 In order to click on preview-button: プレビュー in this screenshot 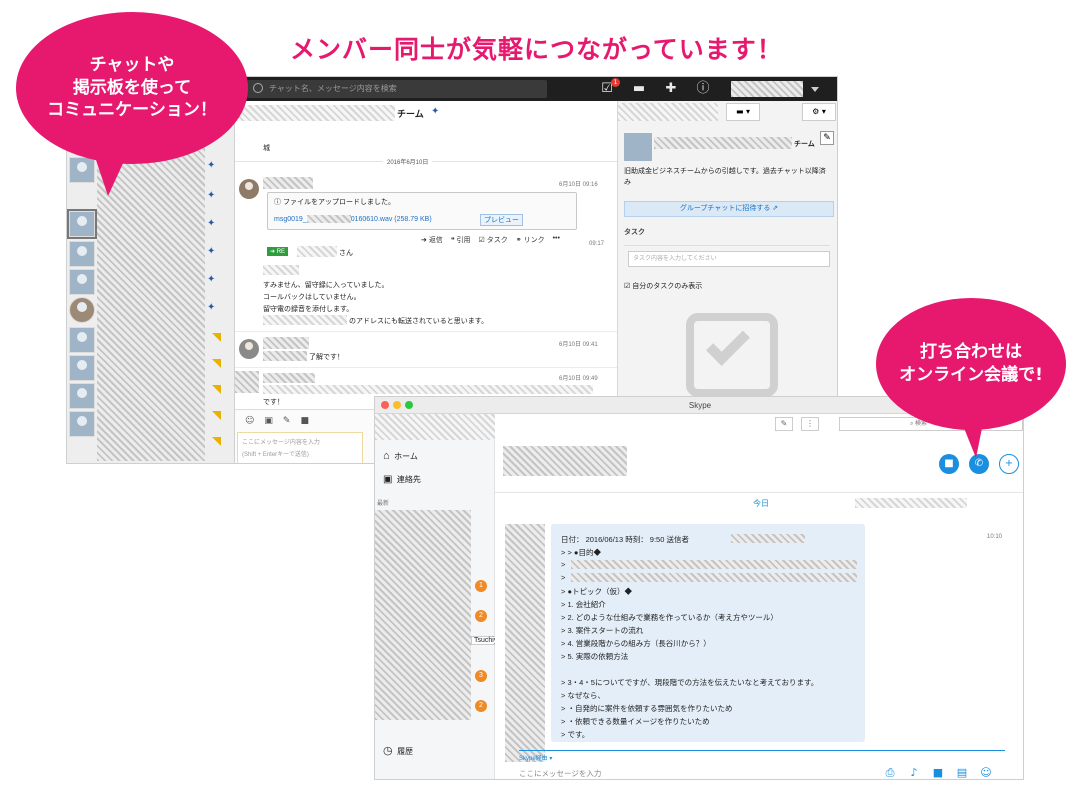, I will do `click(501, 220)`.